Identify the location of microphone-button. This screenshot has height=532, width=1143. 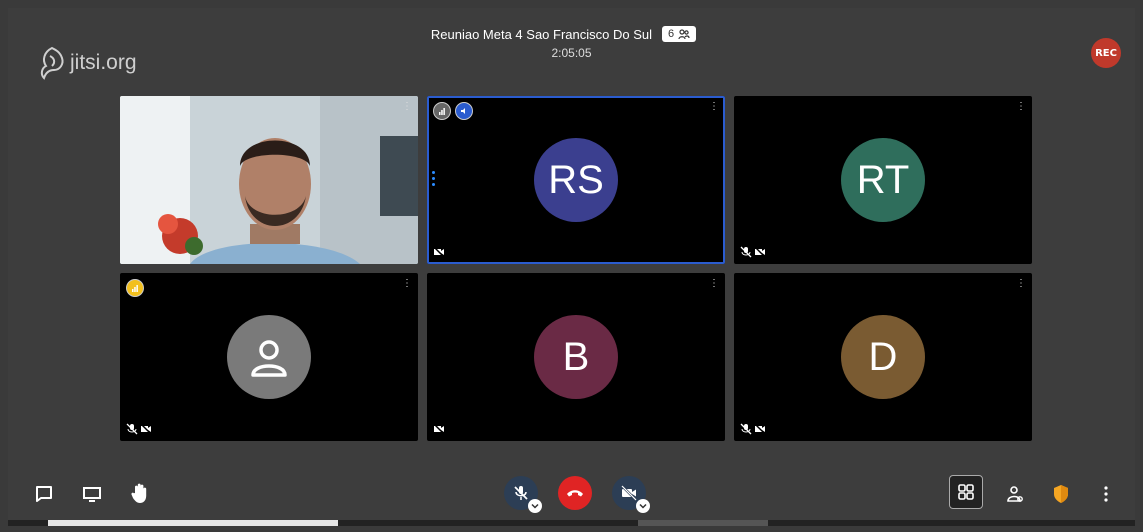
(523, 494).